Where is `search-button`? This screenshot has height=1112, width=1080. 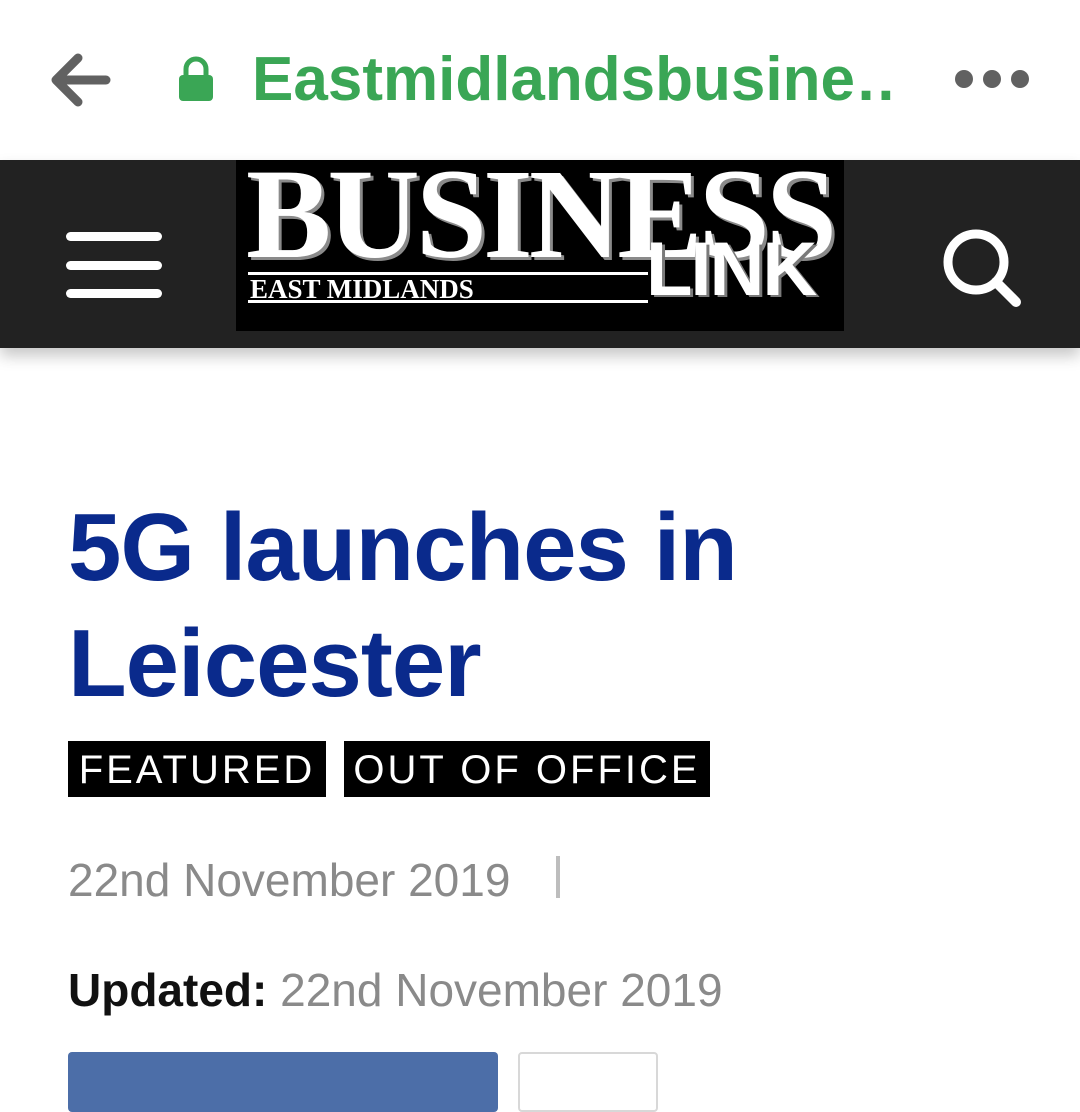 search-button is located at coordinates (982, 268).